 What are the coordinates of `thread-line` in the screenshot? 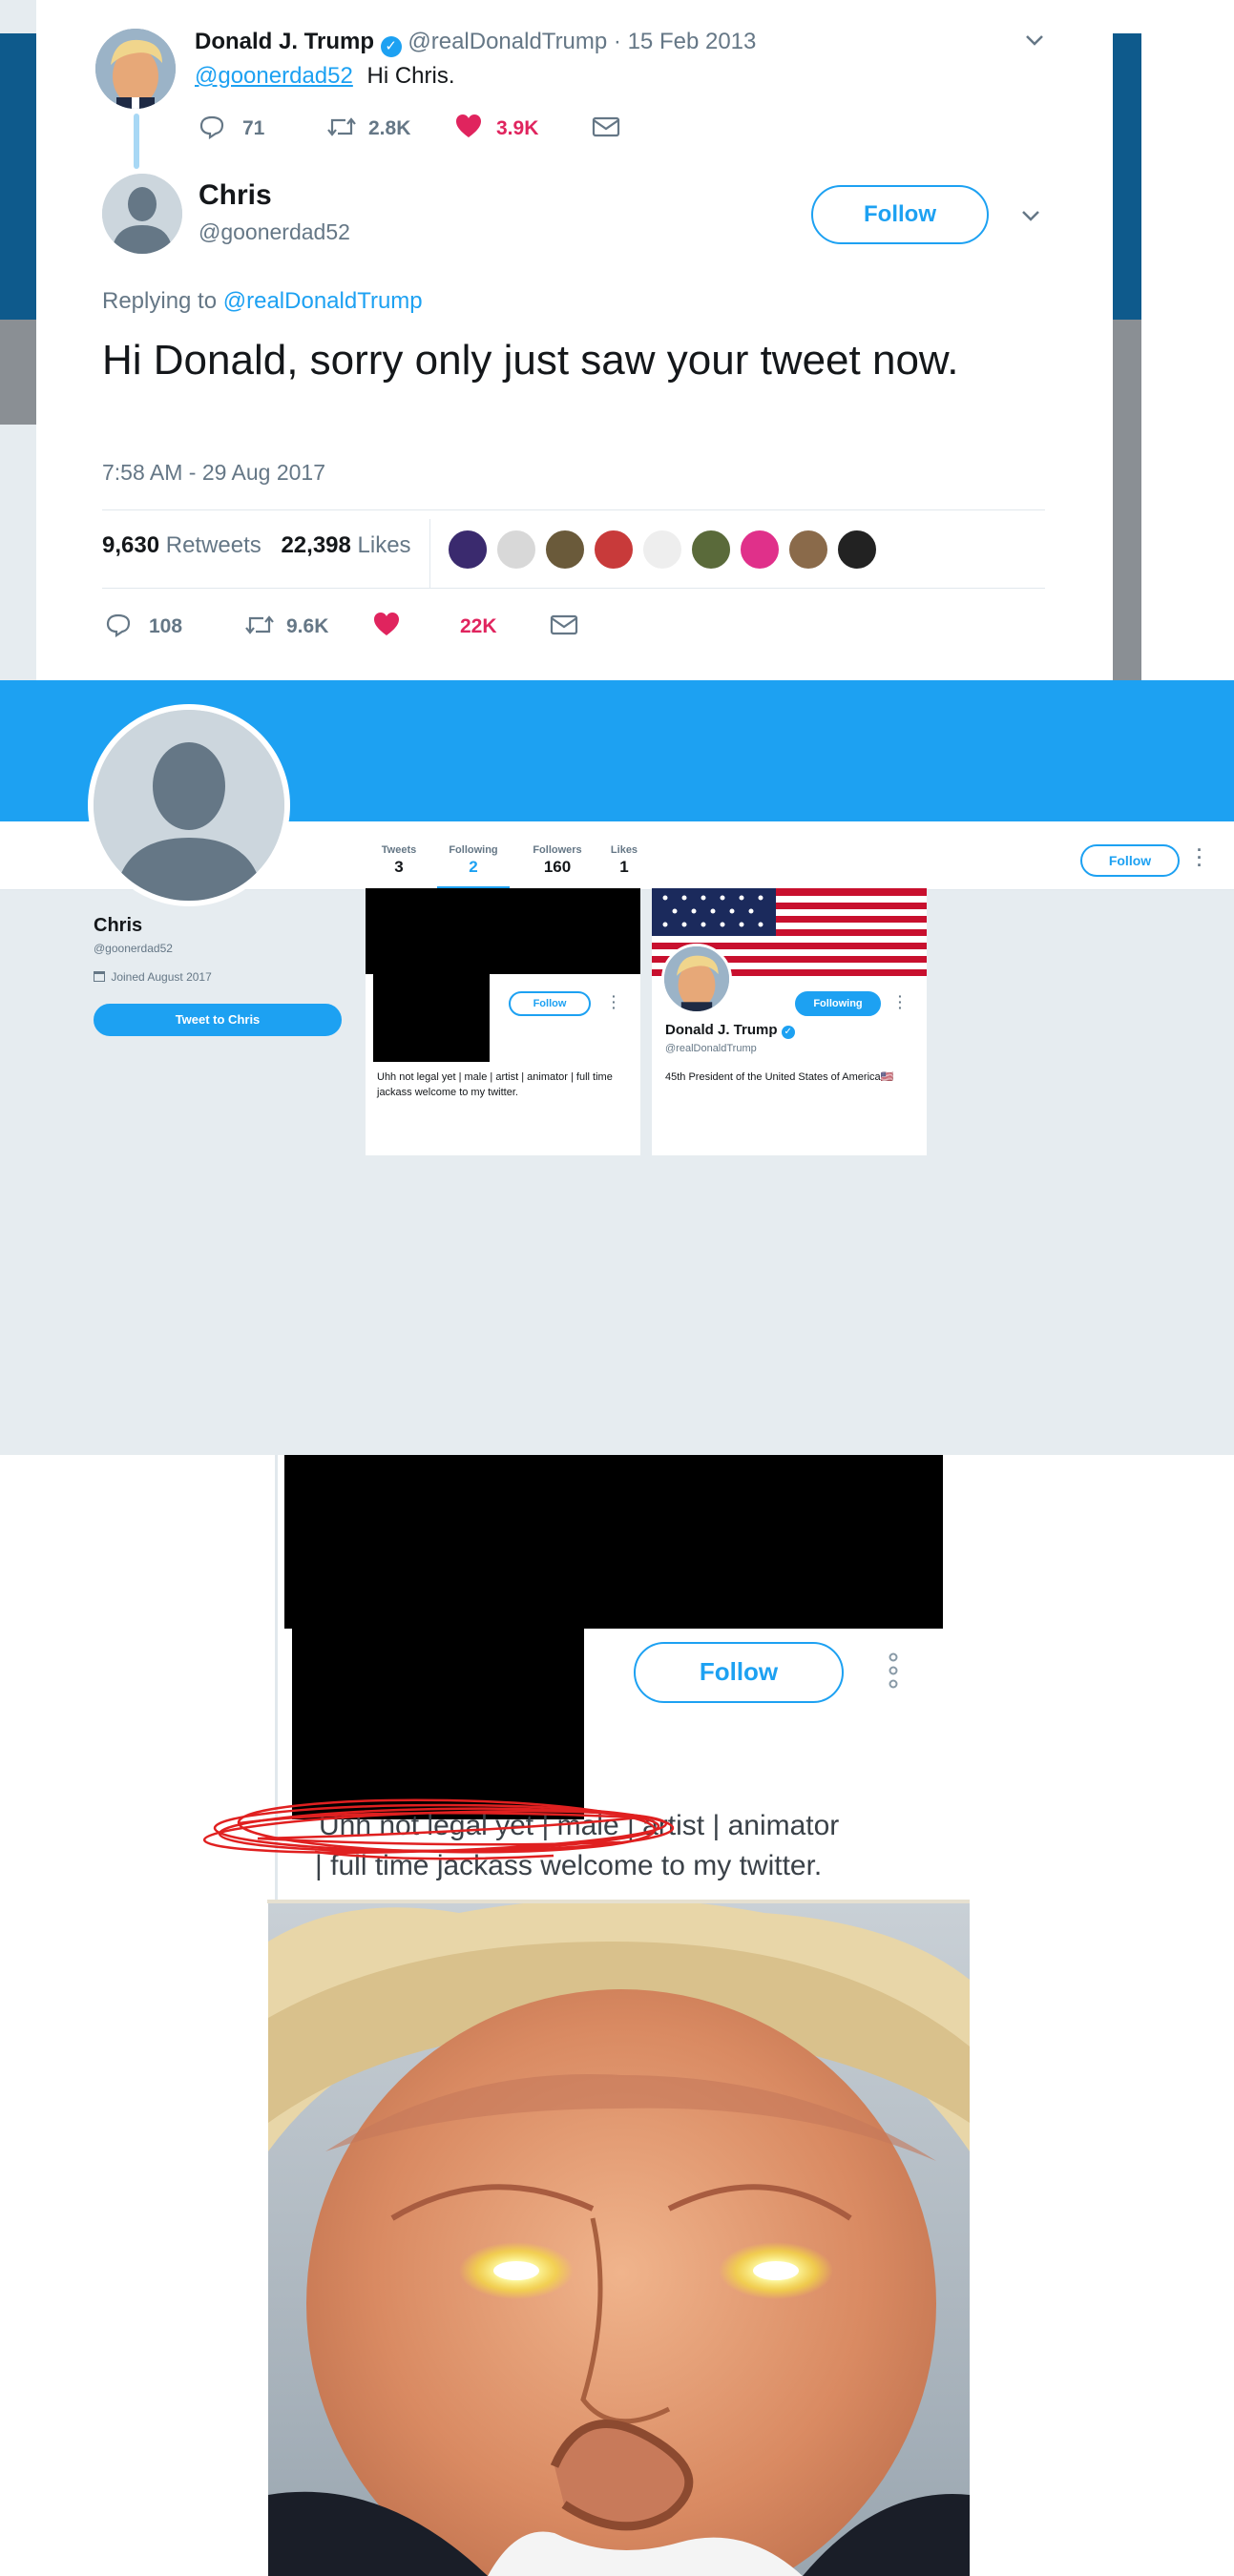 It's located at (136, 141).